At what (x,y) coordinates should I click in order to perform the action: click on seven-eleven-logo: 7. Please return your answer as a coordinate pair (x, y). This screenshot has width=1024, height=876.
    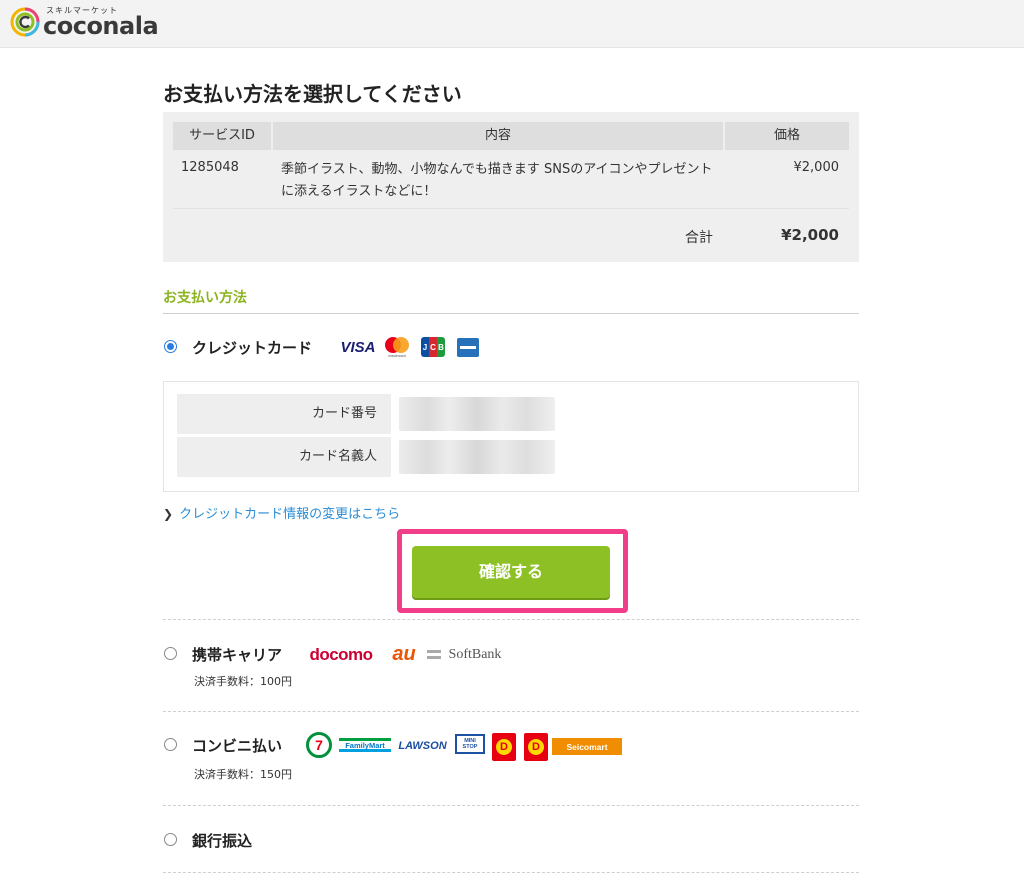
    Looking at the image, I should click on (319, 745).